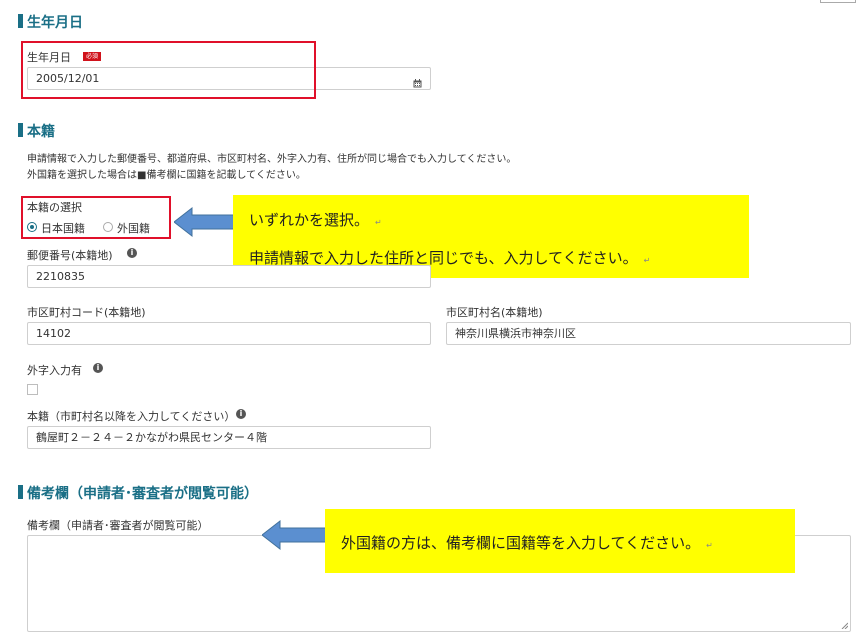 This screenshot has height=640, width=858. I want to click on postal-input: 2210835, so click(229, 276).